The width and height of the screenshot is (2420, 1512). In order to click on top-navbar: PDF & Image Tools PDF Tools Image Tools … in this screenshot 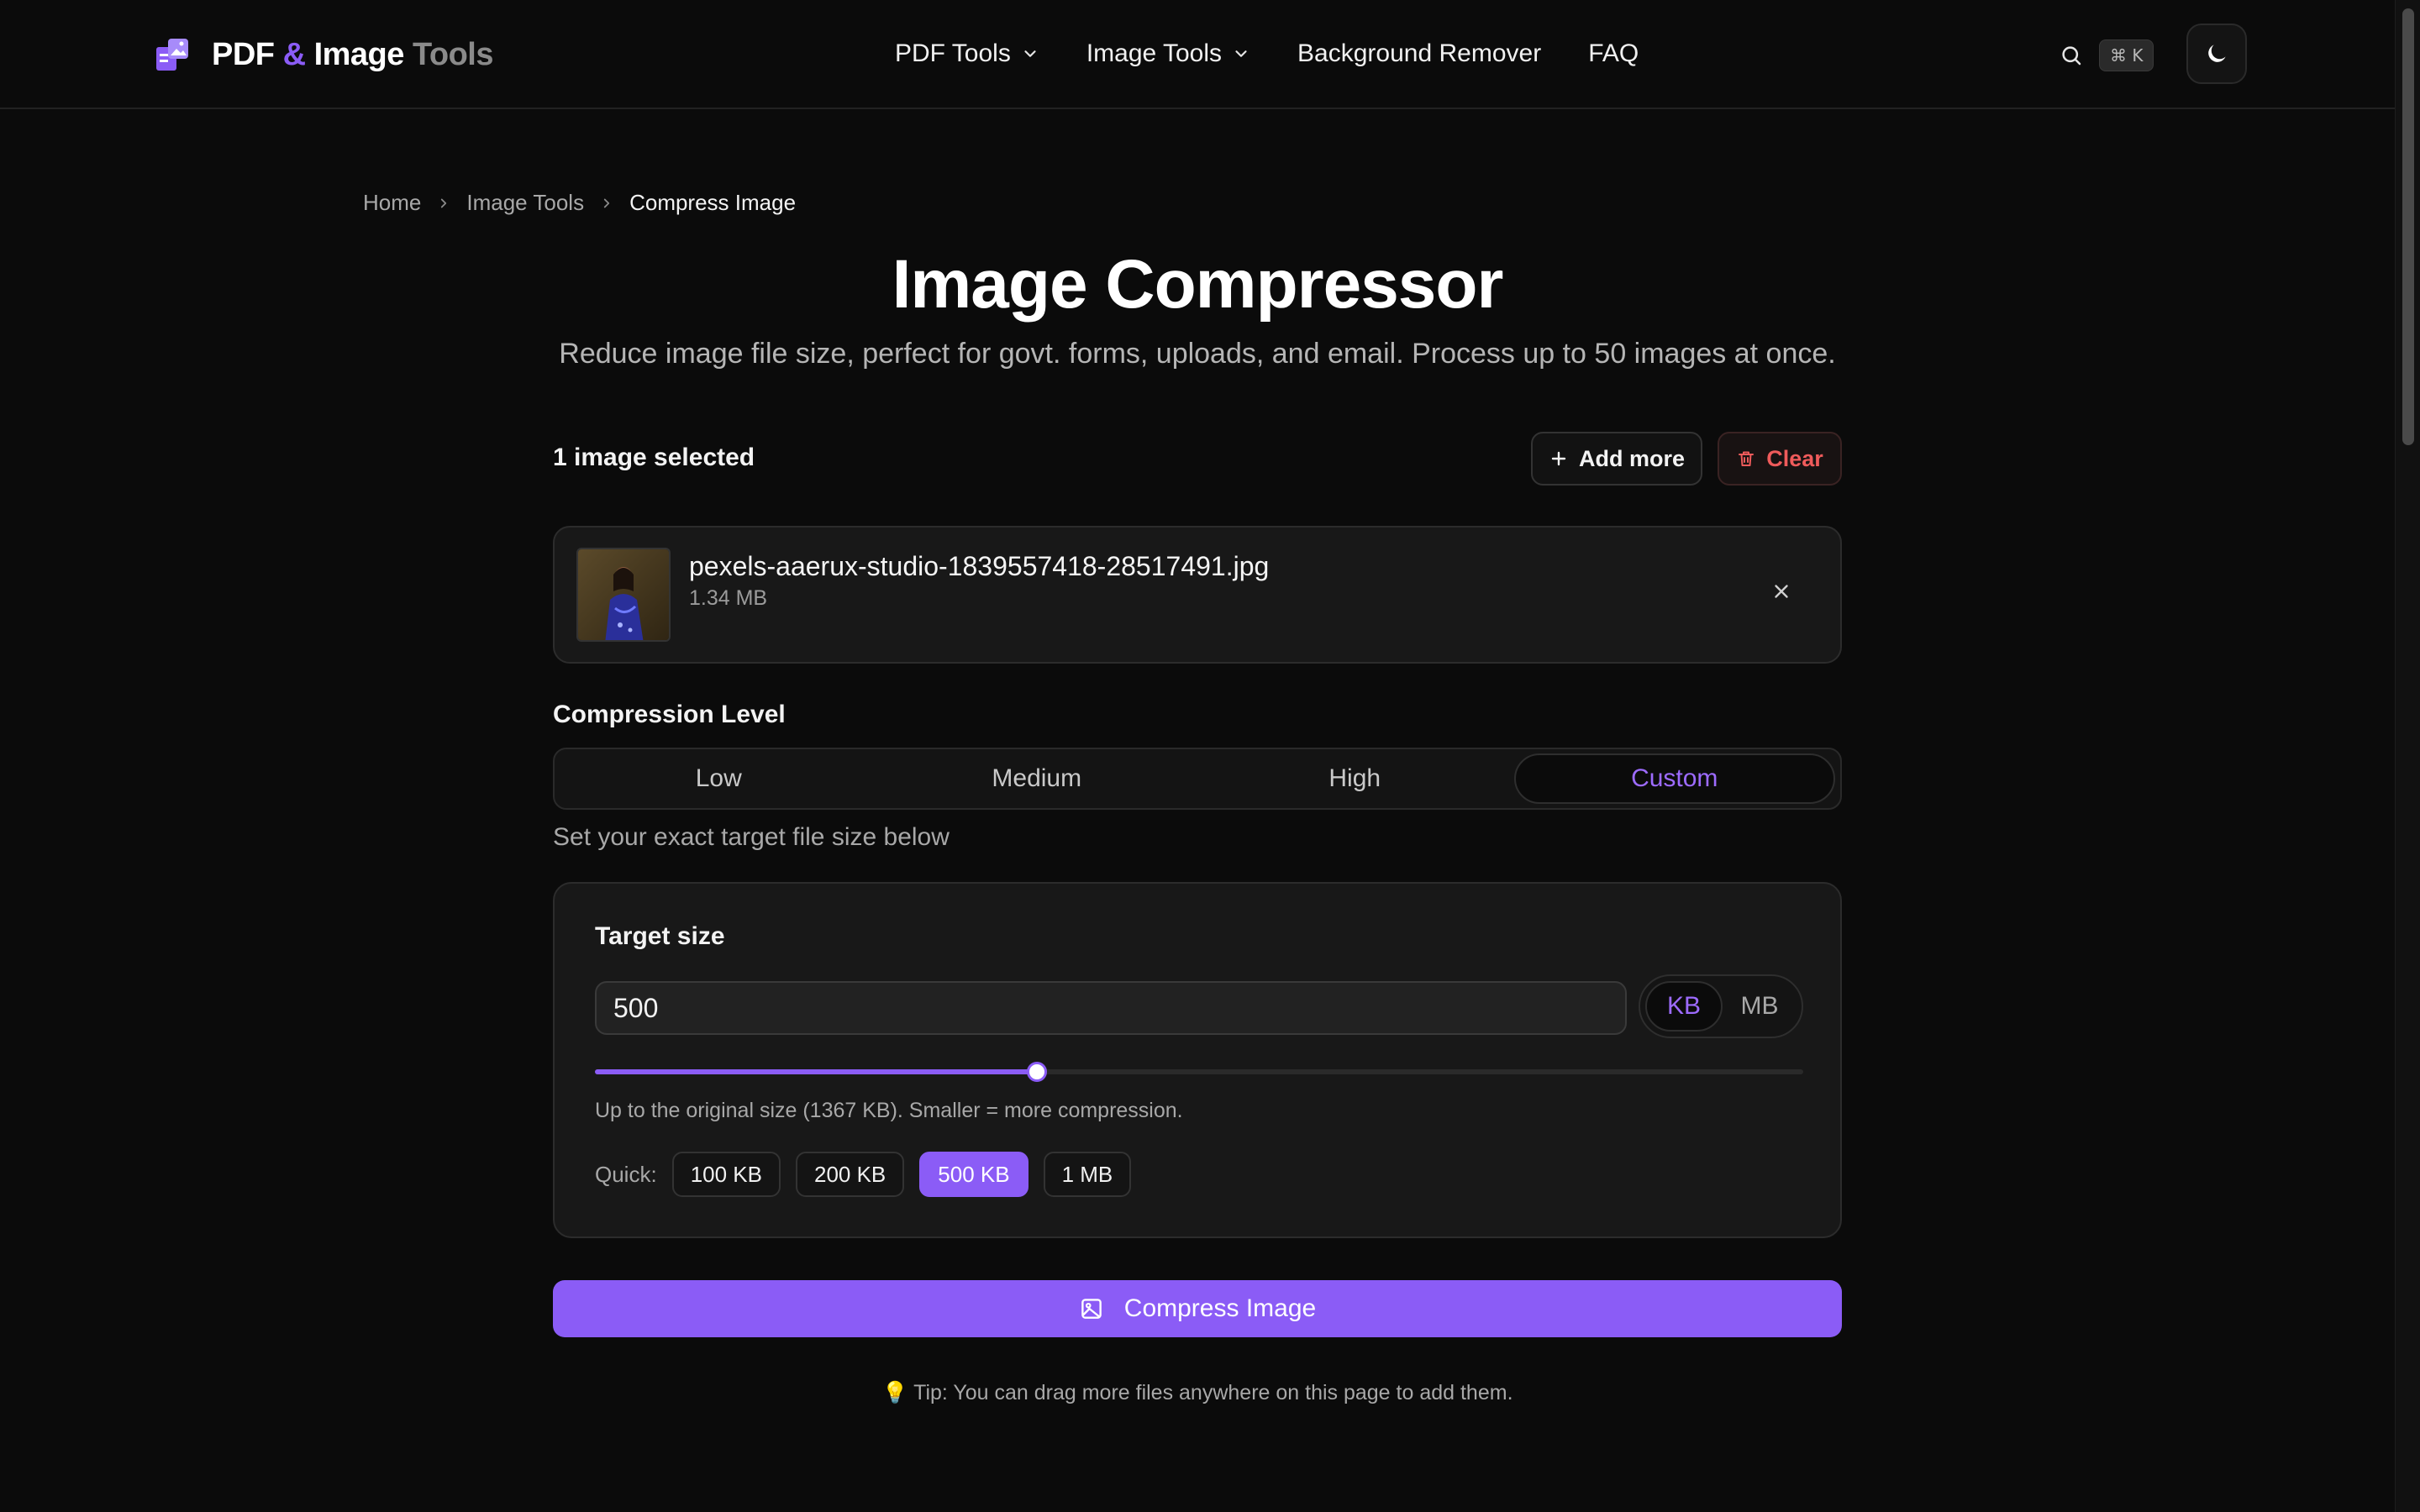, I will do `click(1197, 54)`.